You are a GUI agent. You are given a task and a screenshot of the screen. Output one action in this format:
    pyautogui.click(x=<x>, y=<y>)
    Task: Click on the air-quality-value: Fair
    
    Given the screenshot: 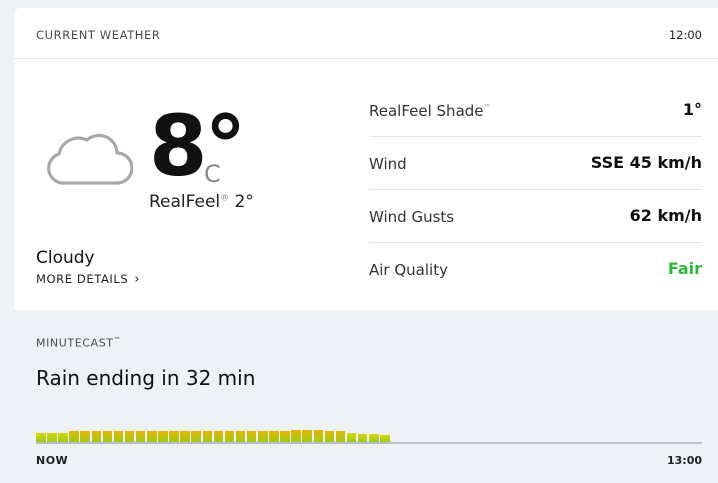 What is the action you would take?
    pyautogui.click(x=684, y=268)
    